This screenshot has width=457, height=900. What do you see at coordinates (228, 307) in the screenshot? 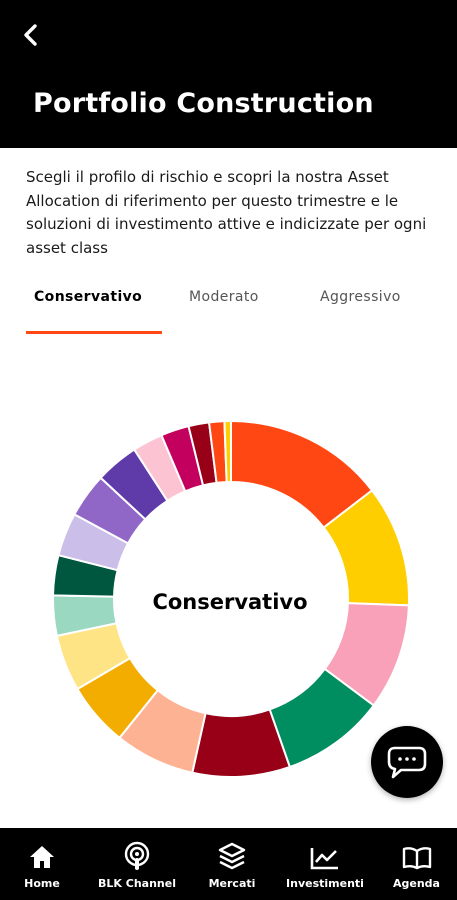
I see `risk-profile-tabs: Conservativo Moderato Aggressivo` at bounding box center [228, 307].